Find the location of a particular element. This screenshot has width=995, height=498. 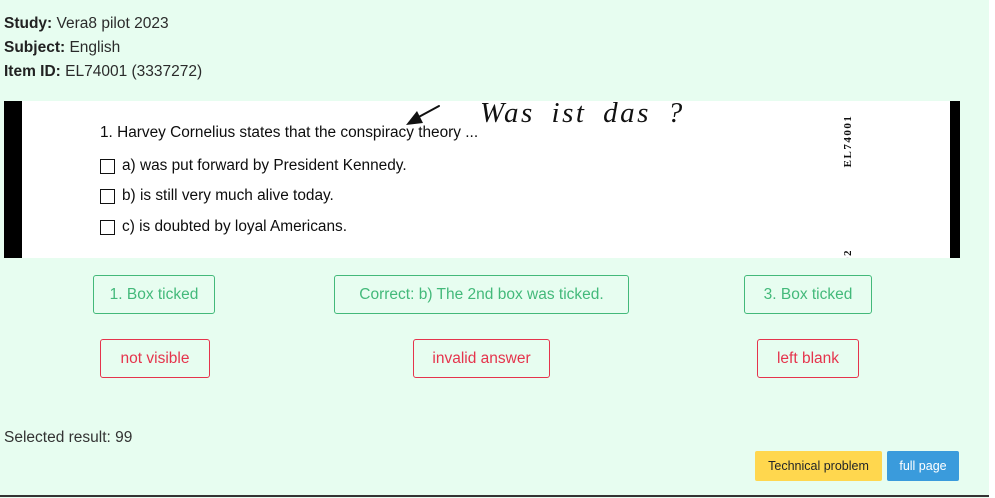

selected-result: Selected result: 99 is located at coordinates (68, 438).